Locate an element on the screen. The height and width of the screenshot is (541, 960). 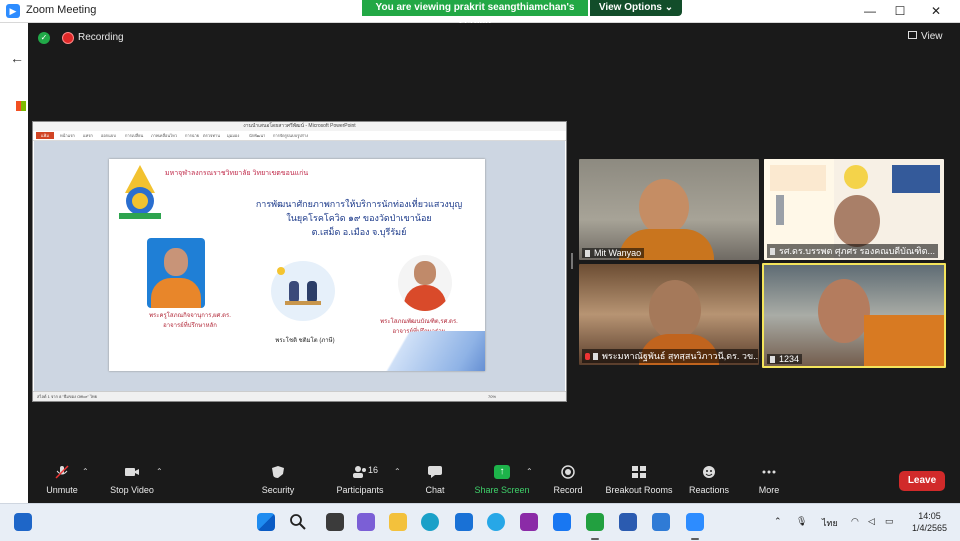
ppt-tab-transitions: การเปลี่ยน is located at coordinates (134, 135).